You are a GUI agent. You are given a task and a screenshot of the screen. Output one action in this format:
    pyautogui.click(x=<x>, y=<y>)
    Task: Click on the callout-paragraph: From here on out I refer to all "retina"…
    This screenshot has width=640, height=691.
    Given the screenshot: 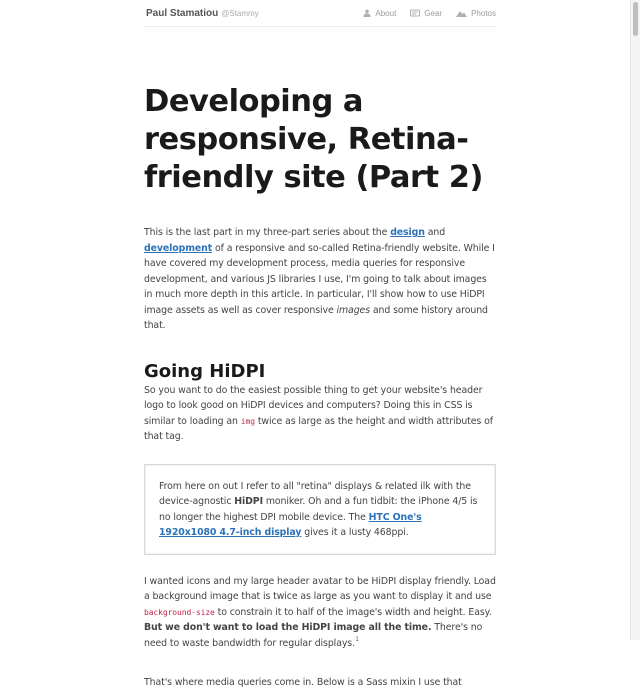 What is the action you would take?
    pyautogui.click(x=320, y=510)
    